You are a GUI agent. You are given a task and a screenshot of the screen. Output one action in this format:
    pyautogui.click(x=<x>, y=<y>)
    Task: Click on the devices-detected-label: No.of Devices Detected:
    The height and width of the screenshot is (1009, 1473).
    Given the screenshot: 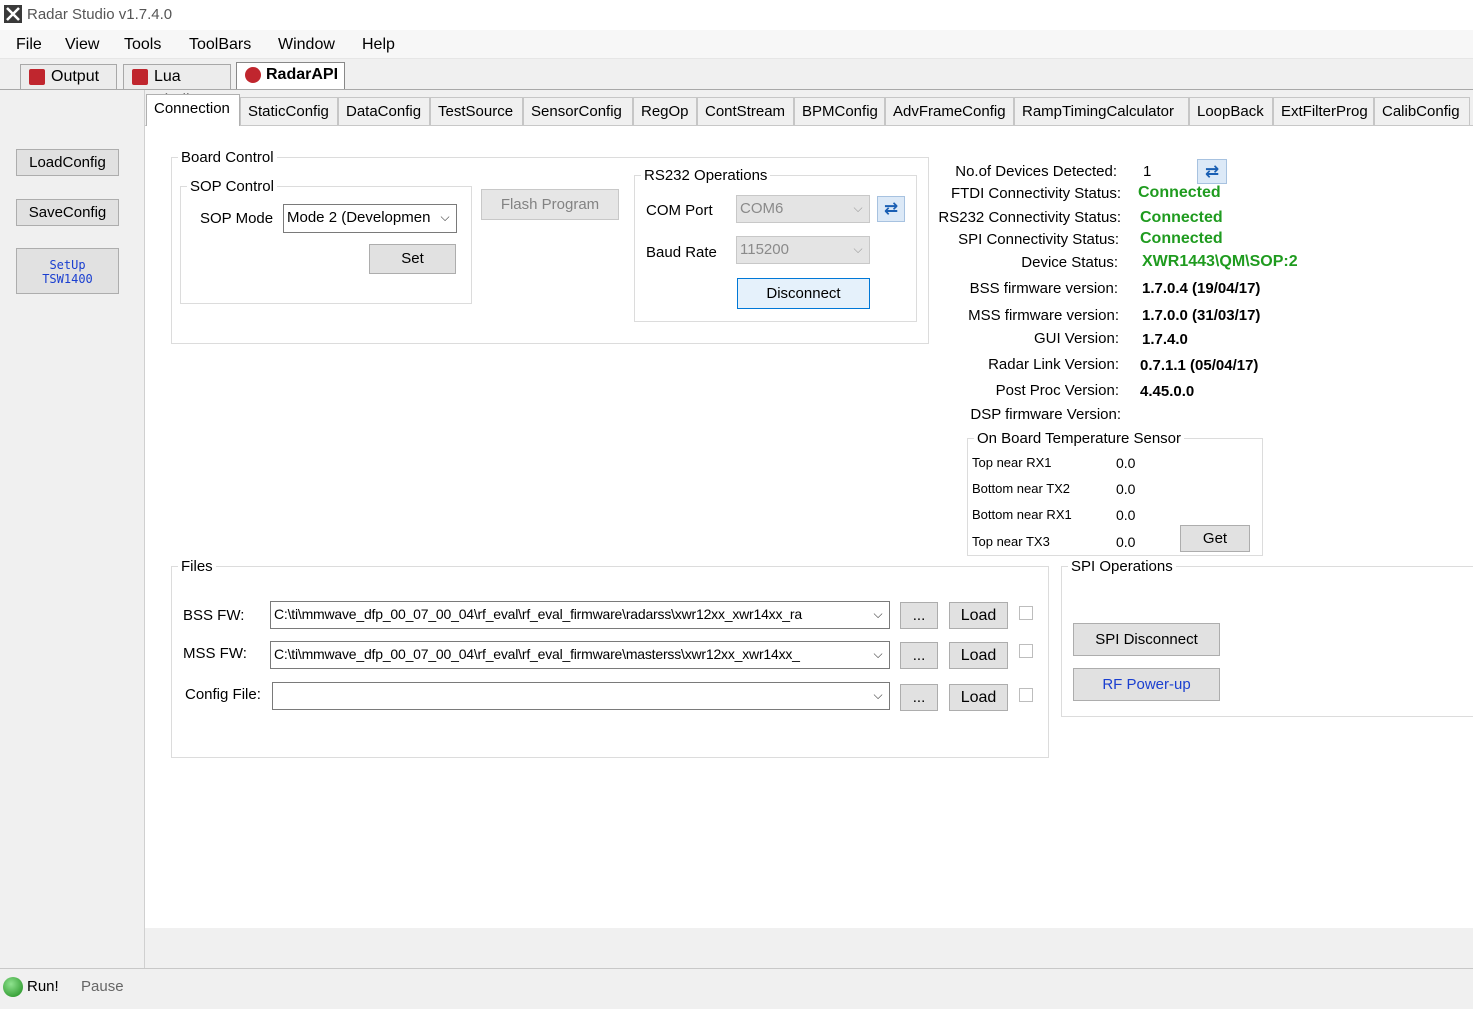 What is the action you would take?
    pyautogui.click(x=1036, y=171)
    